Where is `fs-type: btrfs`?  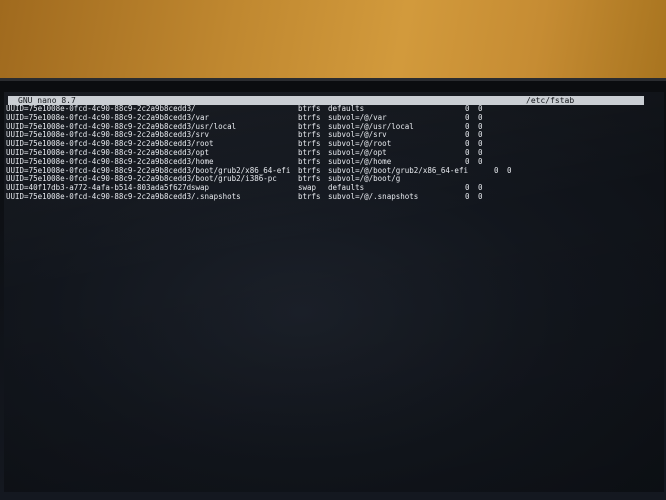 fs-type: btrfs is located at coordinates (309, 196).